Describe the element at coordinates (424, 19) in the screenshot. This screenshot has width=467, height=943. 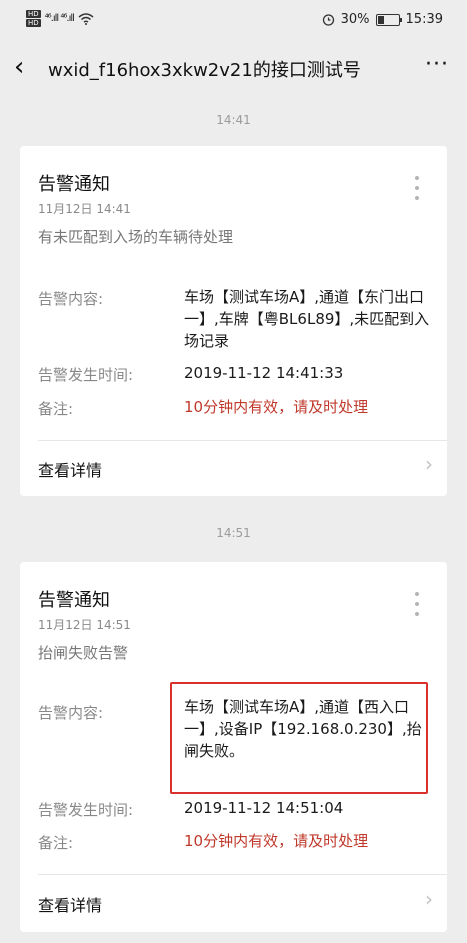
I see `clock: 15:39` at that location.